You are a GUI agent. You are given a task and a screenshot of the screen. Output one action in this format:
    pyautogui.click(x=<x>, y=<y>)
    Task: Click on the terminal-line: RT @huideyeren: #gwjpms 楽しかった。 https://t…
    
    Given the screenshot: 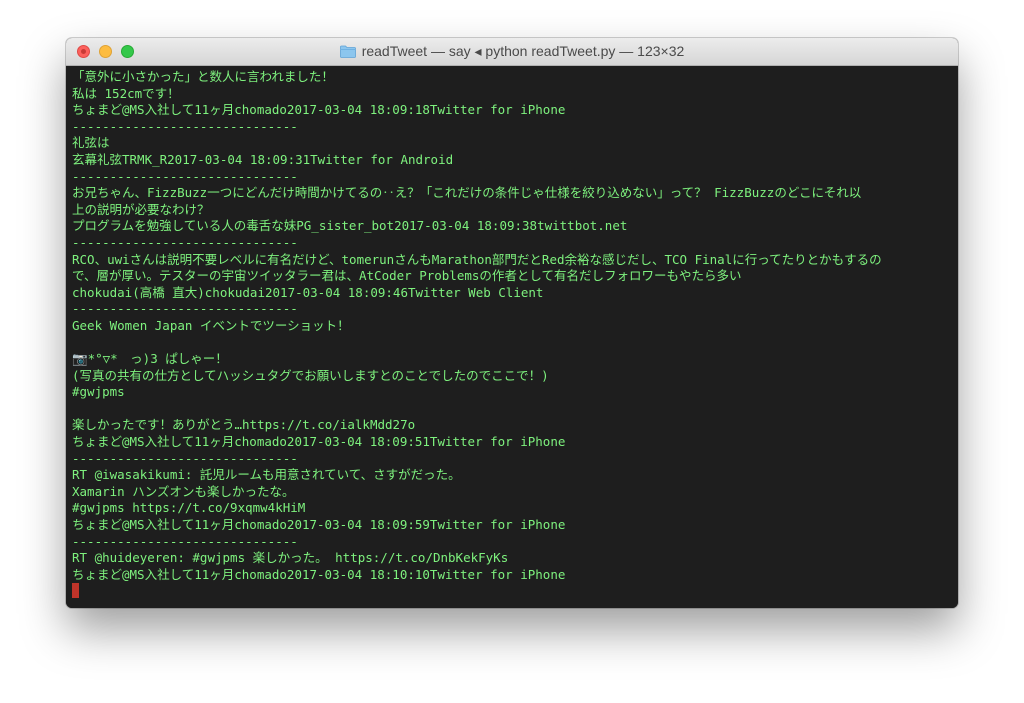 What is the action you would take?
    pyautogui.click(x=290, y=558)
    